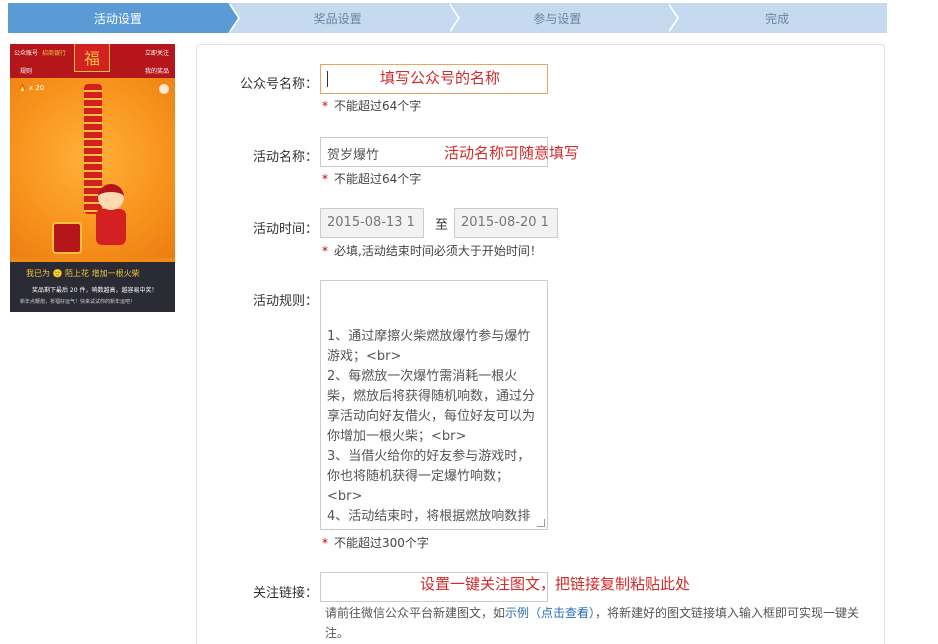 The image size is (938, 644). What do you see at coordinates (440, 78) in the screenshot?
I see `account-name-annotation: 填写公众号的名称` at bounding box center [440, 78].